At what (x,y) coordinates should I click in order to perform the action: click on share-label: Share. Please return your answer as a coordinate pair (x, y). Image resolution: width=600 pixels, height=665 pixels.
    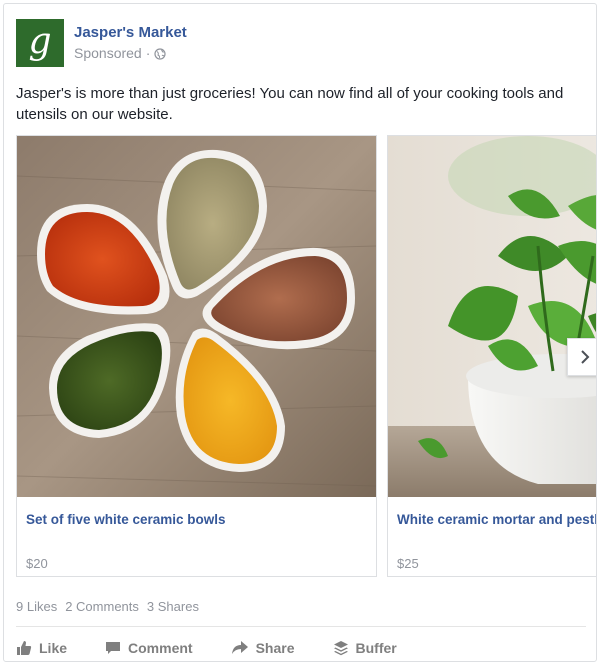
    Looking at the image, I should click on (275, 648).